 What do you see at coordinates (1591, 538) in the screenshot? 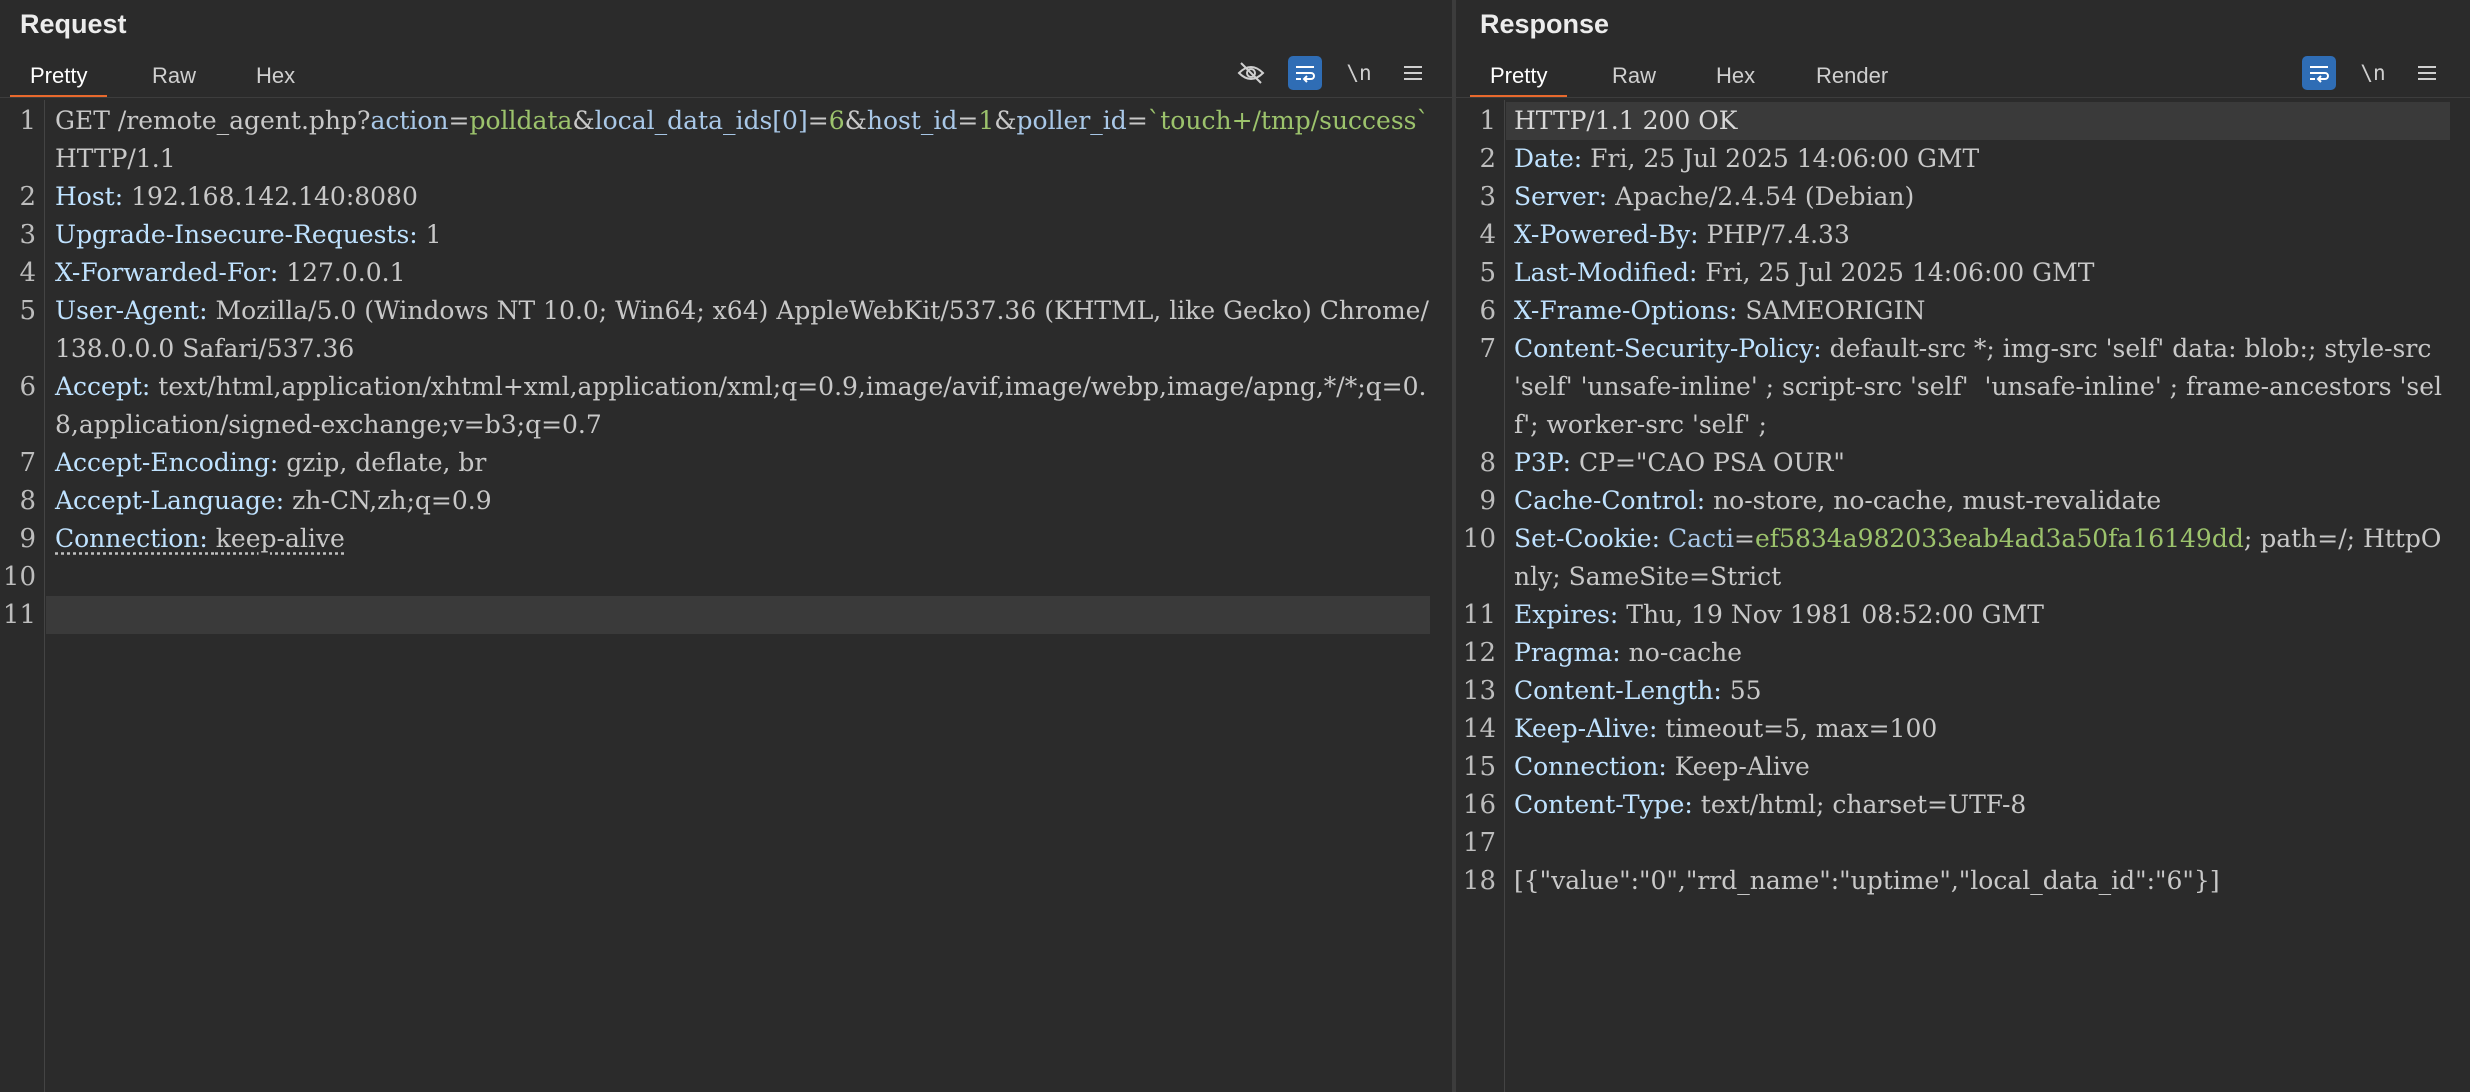
I see `header-name: Set-Cookie:` at bounding box center [1591, 538].